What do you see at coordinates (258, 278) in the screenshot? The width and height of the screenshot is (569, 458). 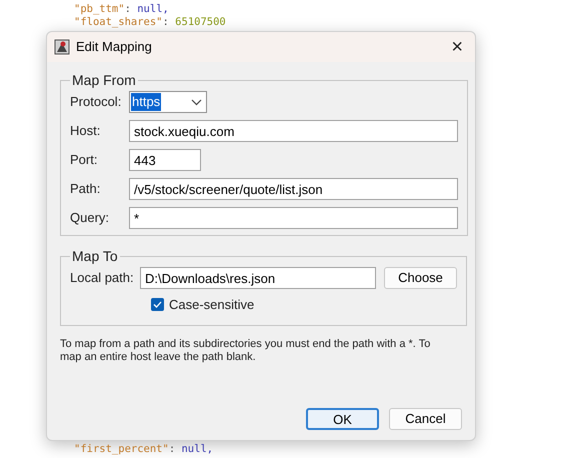 I see `local-path-field: D:\Downloads\res.json` at bounding box center [258, 278].